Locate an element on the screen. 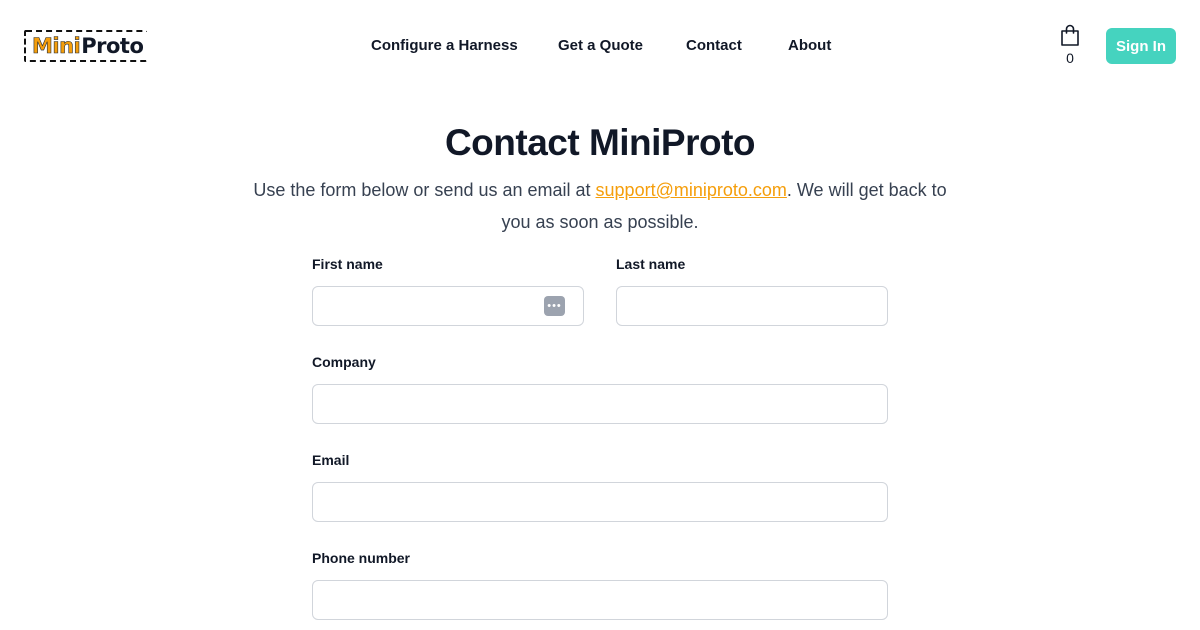  nav-about: About is located at coordinates (809, 45).